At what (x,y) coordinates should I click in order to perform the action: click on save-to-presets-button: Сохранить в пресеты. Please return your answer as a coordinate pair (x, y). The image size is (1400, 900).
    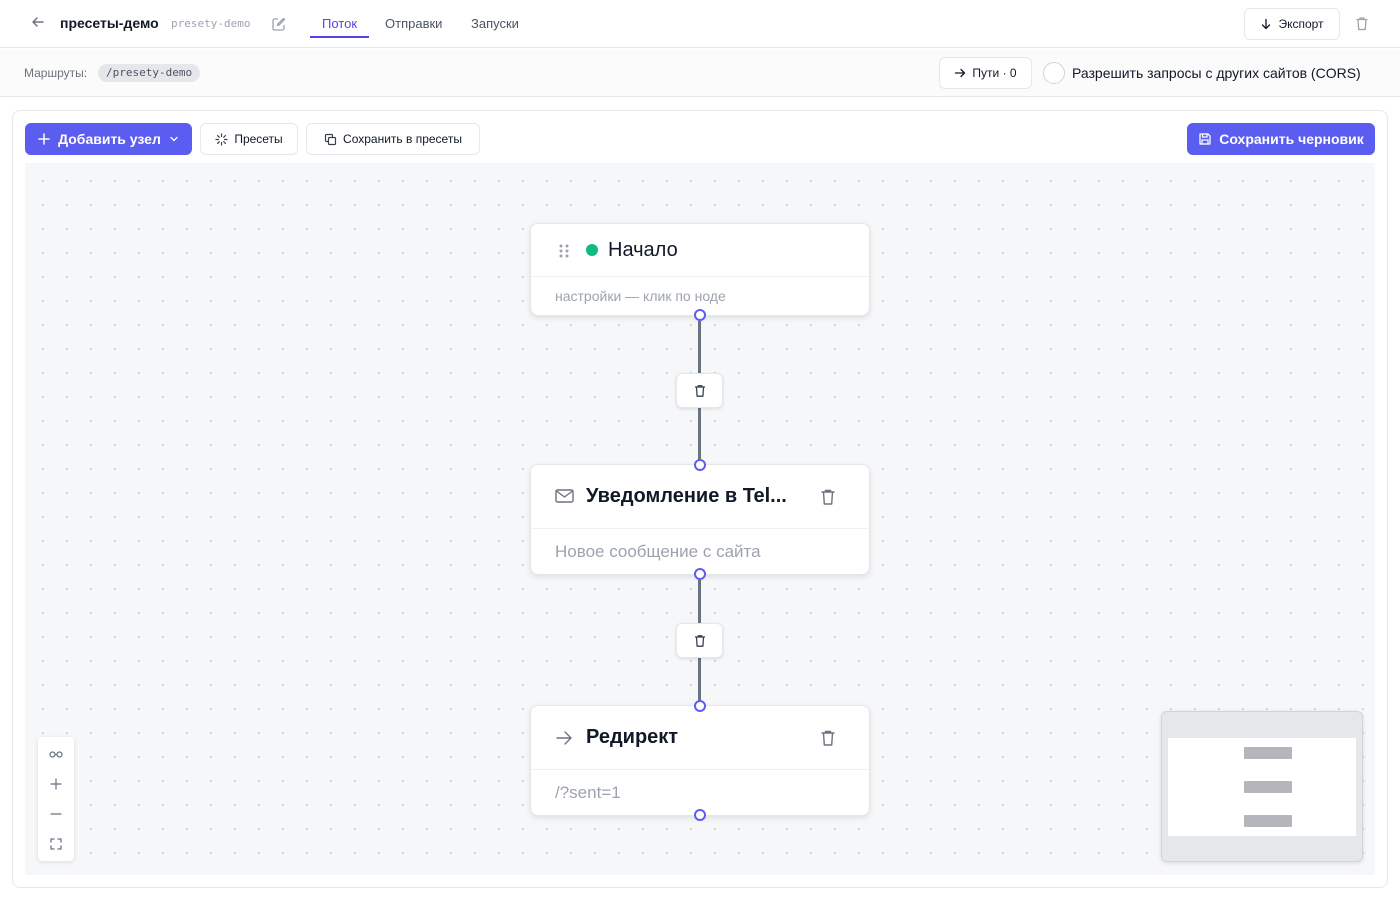
    Looking at the image, I should click on (393, 139).